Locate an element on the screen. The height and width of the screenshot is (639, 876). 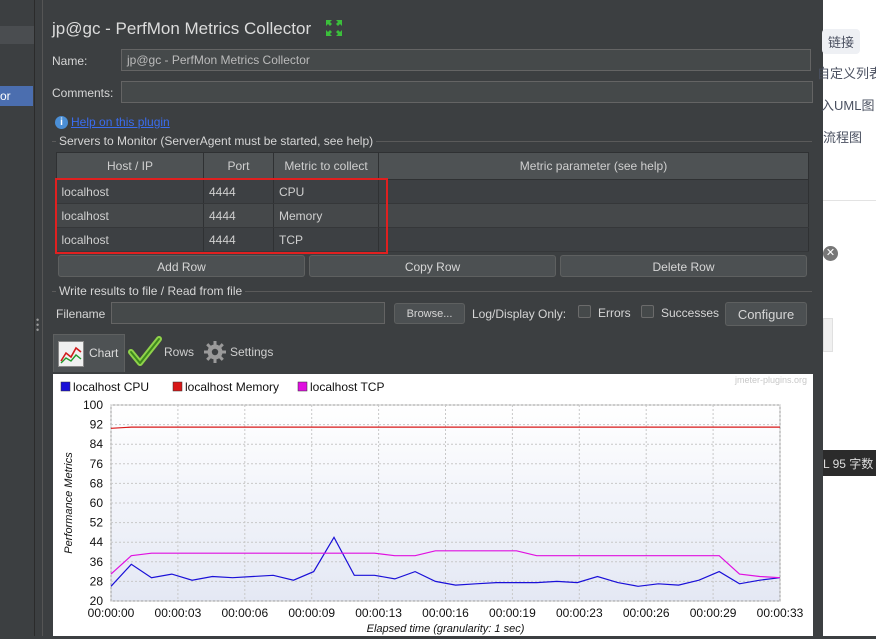
page-title: jp@gc - PerfMon Metrics Collector is located at coordinates (182, 28).